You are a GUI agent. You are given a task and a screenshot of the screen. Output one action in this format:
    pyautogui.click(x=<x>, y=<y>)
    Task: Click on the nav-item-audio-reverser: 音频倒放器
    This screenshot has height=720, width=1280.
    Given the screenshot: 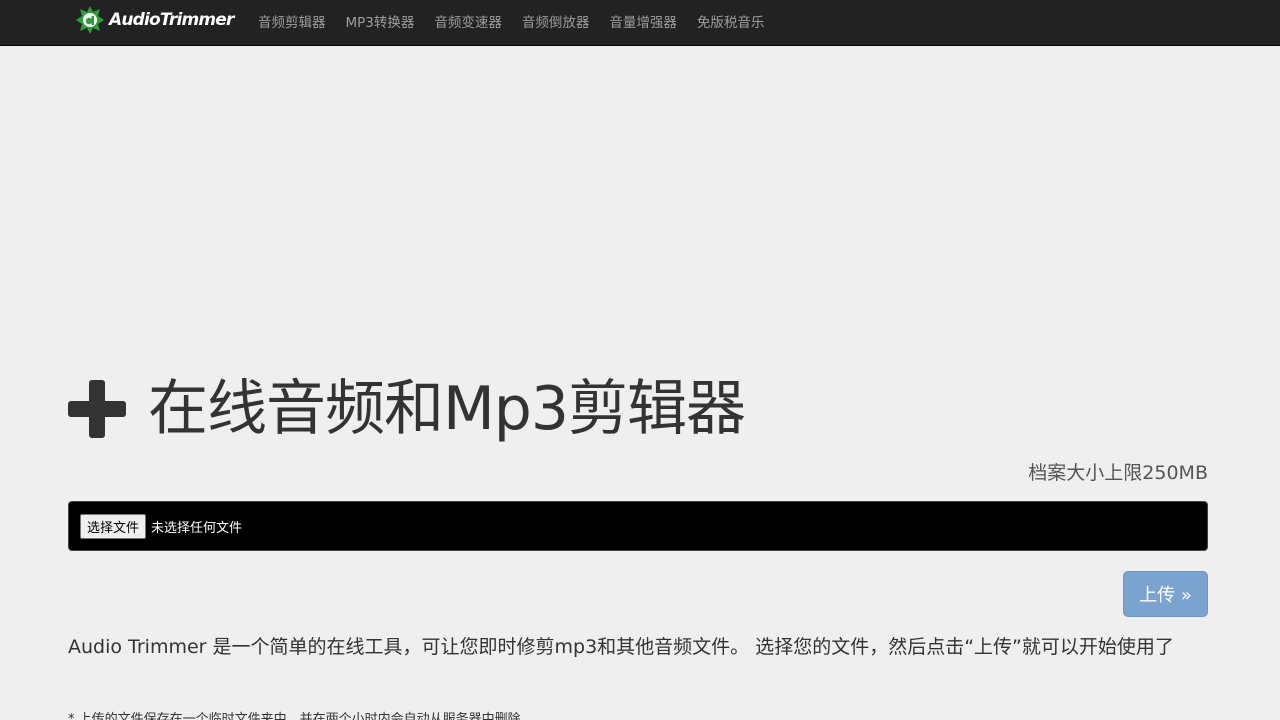 What is the action you would take?
    pyautogui.click(x=556, y=21)
    